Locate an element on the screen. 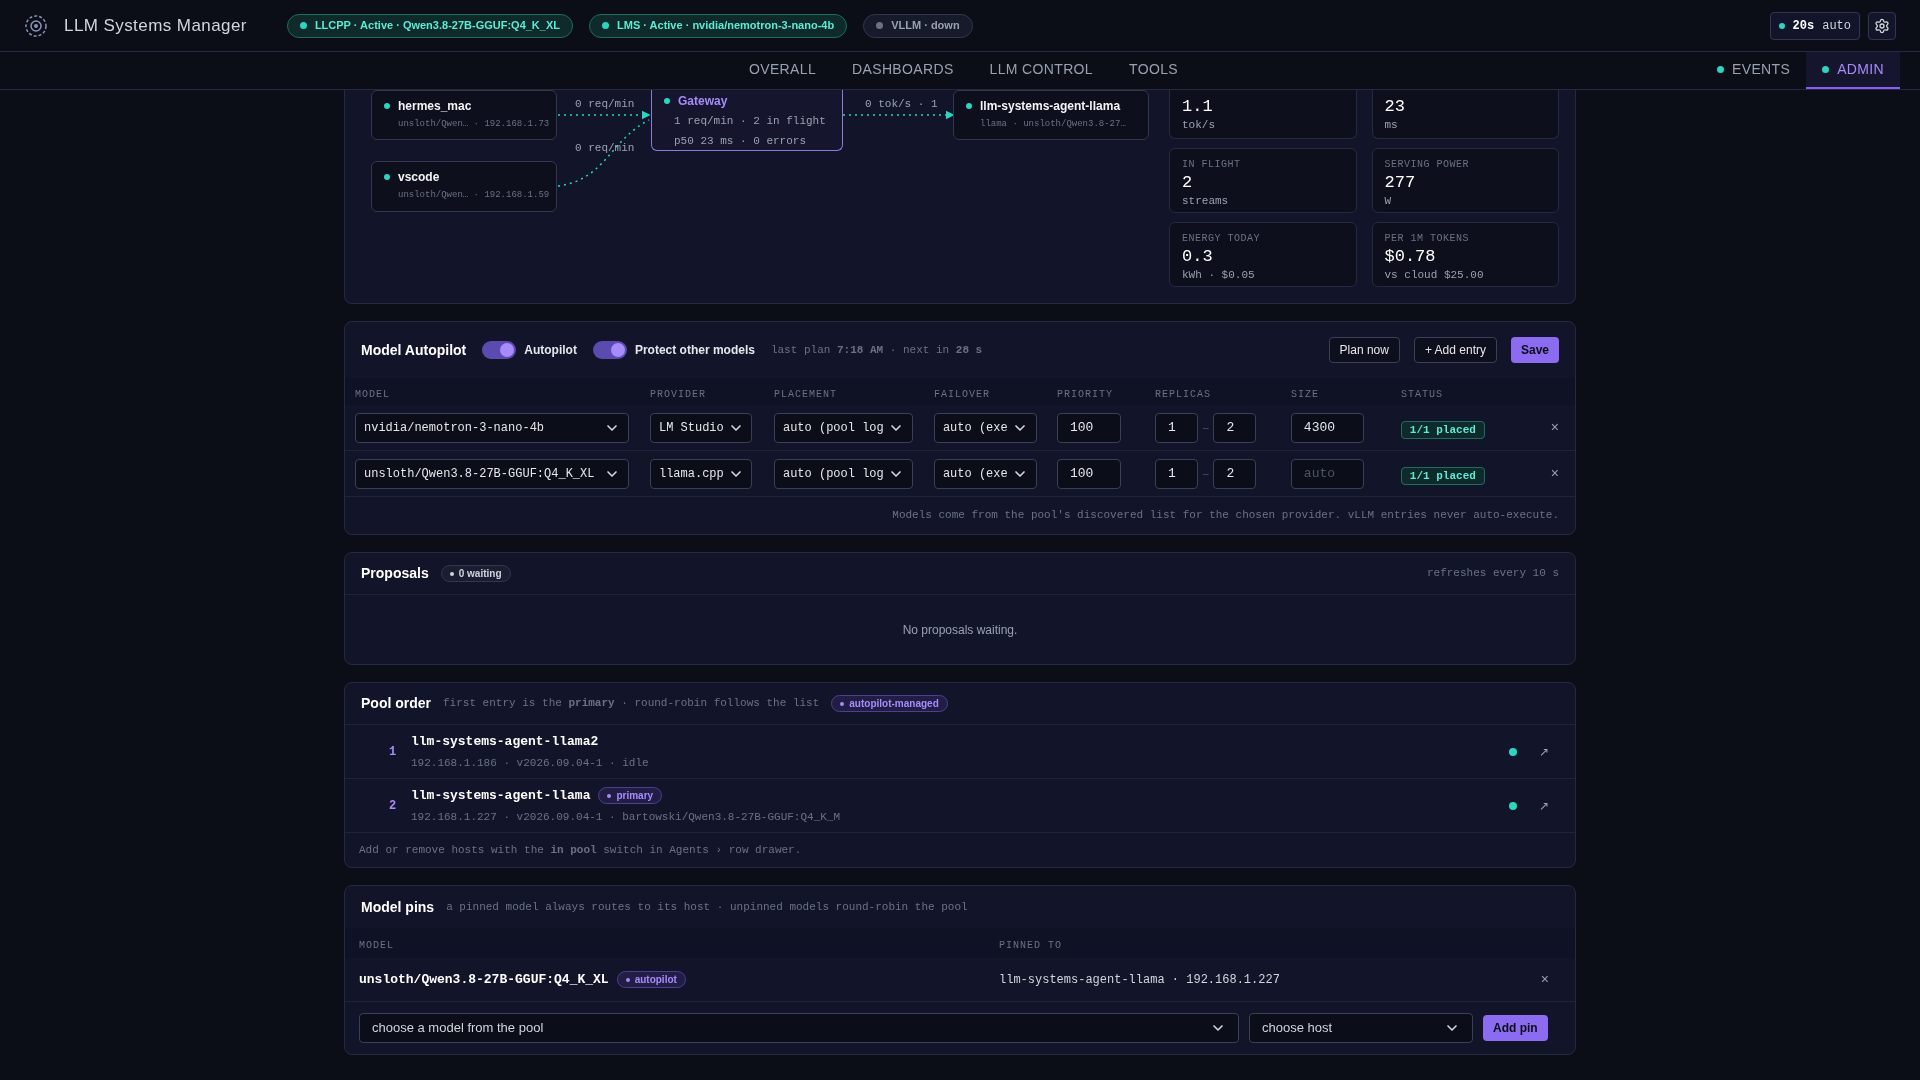  section-title: Model pins is located at coordinates (398, 907).